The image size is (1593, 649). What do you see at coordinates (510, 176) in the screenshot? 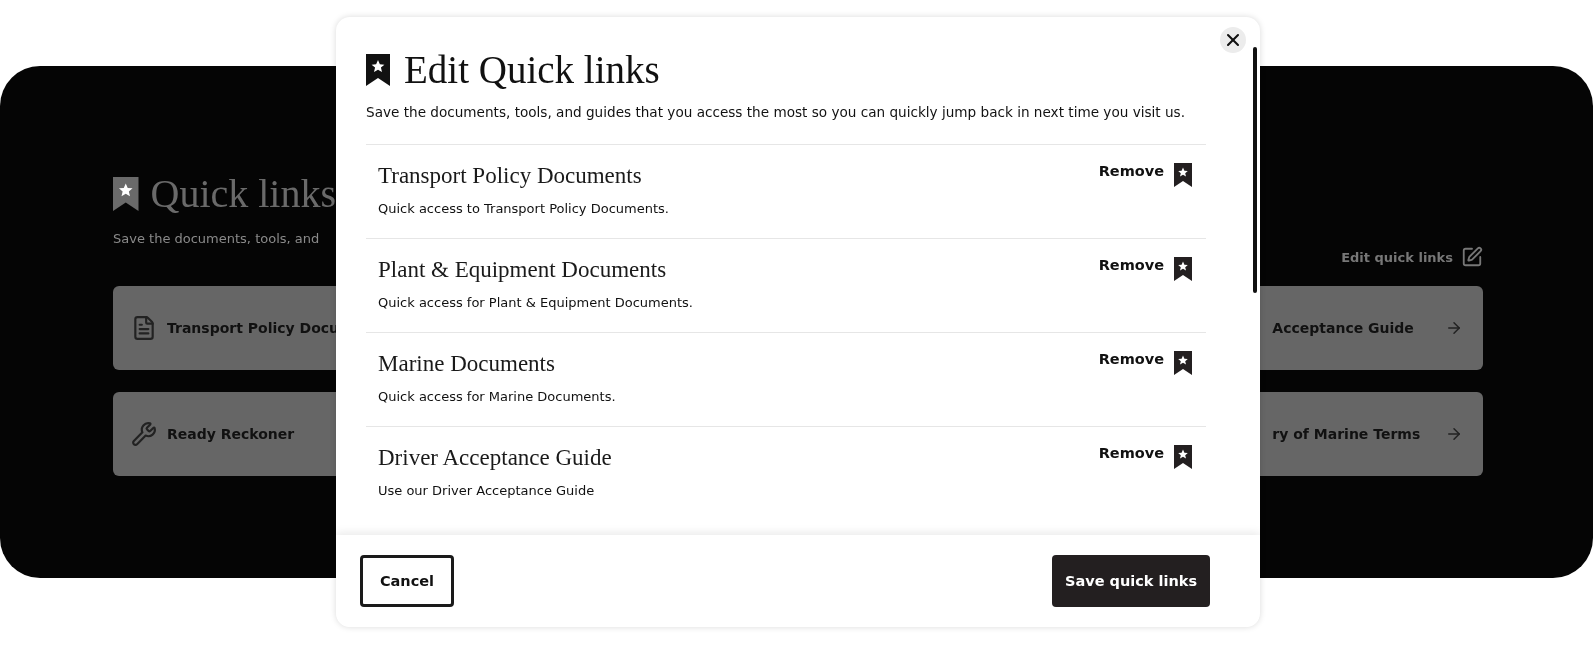
I see `link-title: Transport Policy Documents` at bounding box center [510, 176].